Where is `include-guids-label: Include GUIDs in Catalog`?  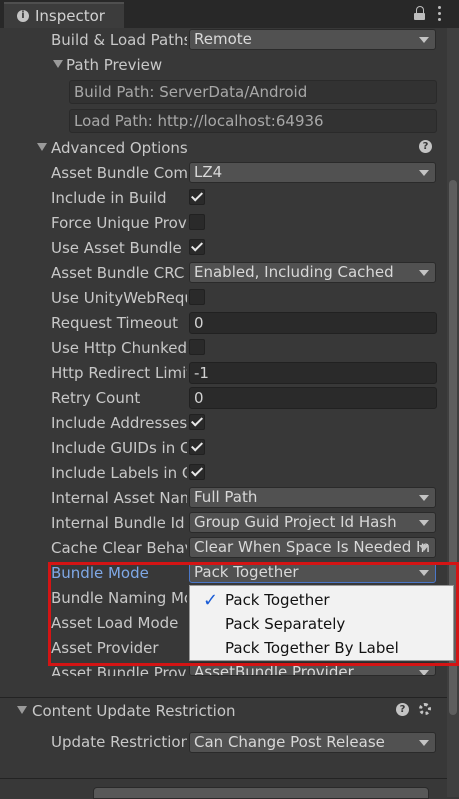 include-guids-label: Include GUIDs in Catalog is located at coordinates (119, 448).